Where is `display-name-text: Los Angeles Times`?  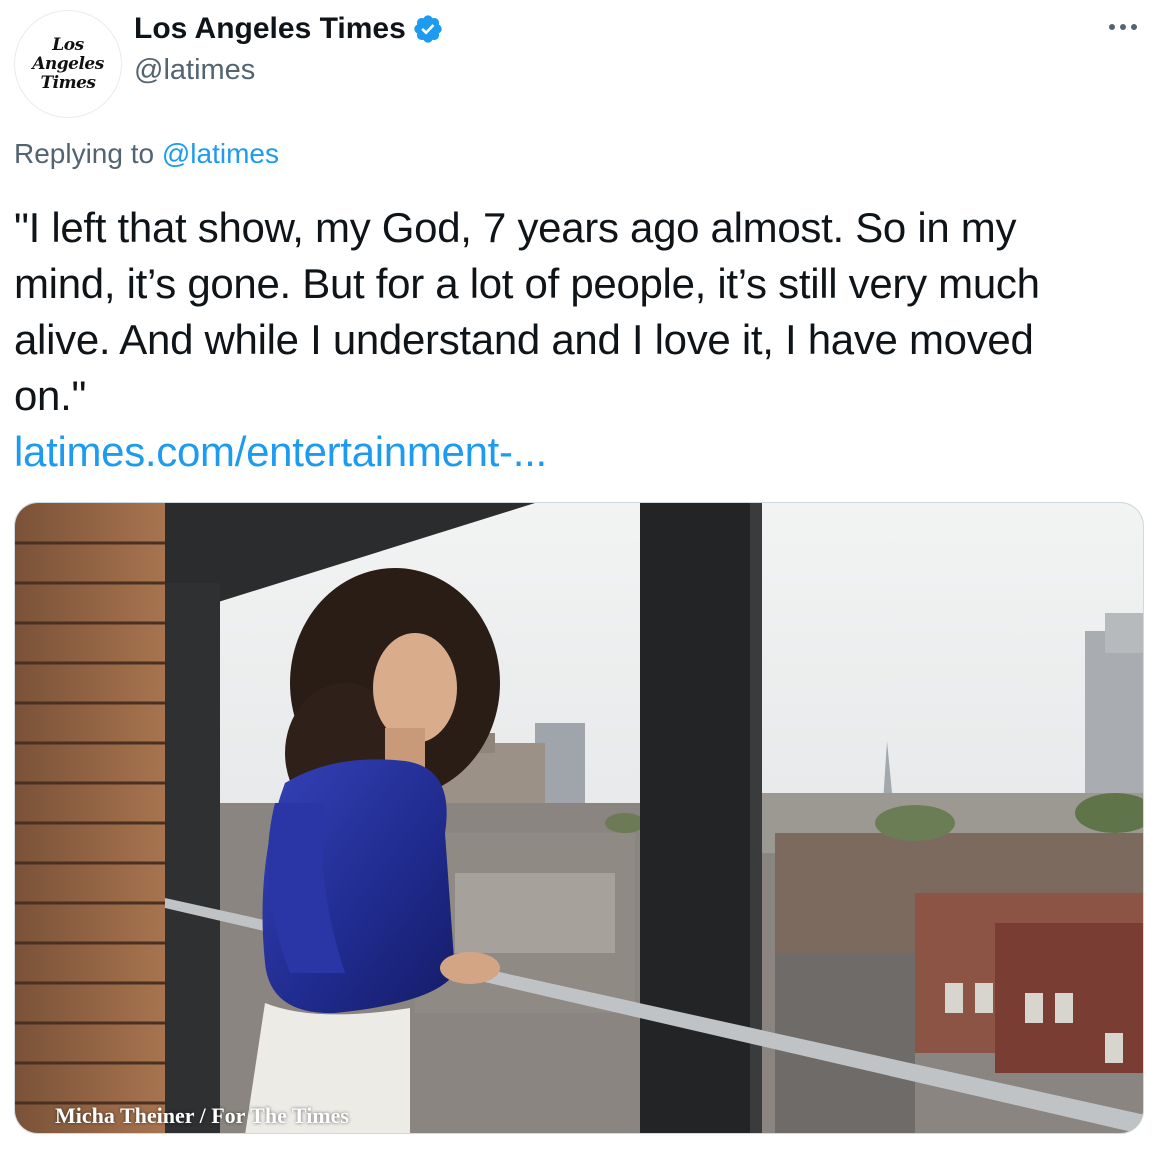
display-name-text: Los Angeles Times is located at coordinates (270, 28).